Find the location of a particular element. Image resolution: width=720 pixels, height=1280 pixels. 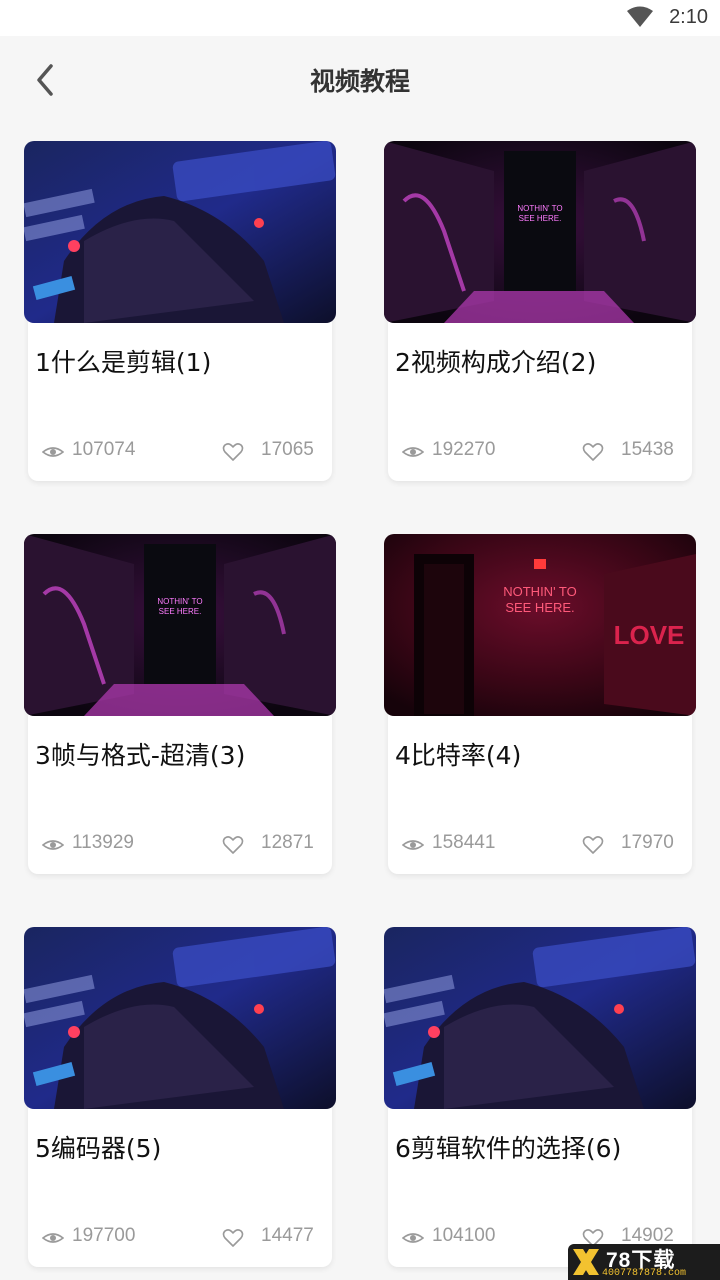

like-count: 15438 is located at coordinates (647, 449).